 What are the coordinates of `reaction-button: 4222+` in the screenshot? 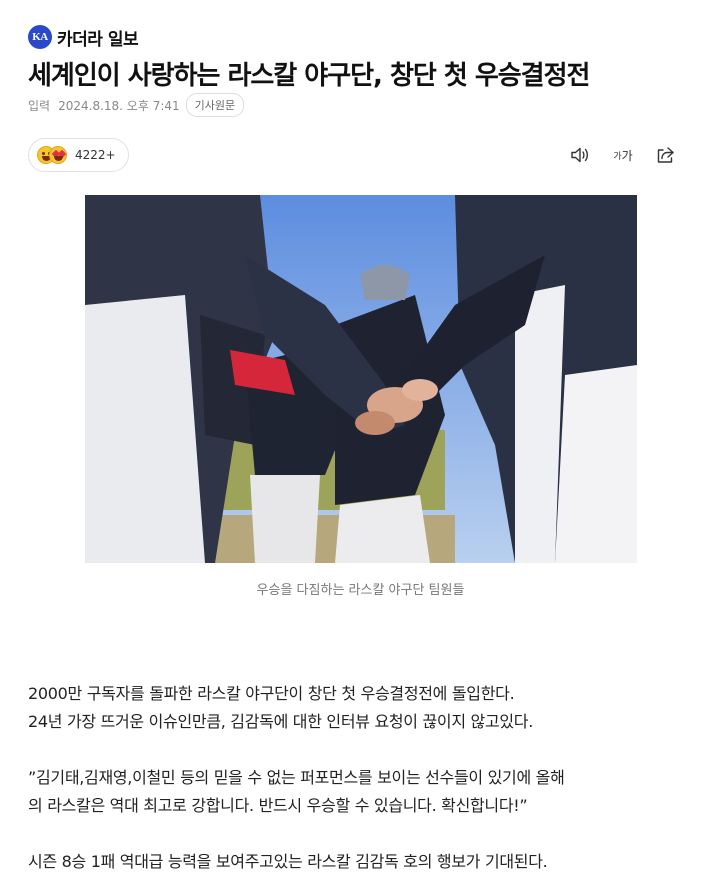 It's located at (78, 155).